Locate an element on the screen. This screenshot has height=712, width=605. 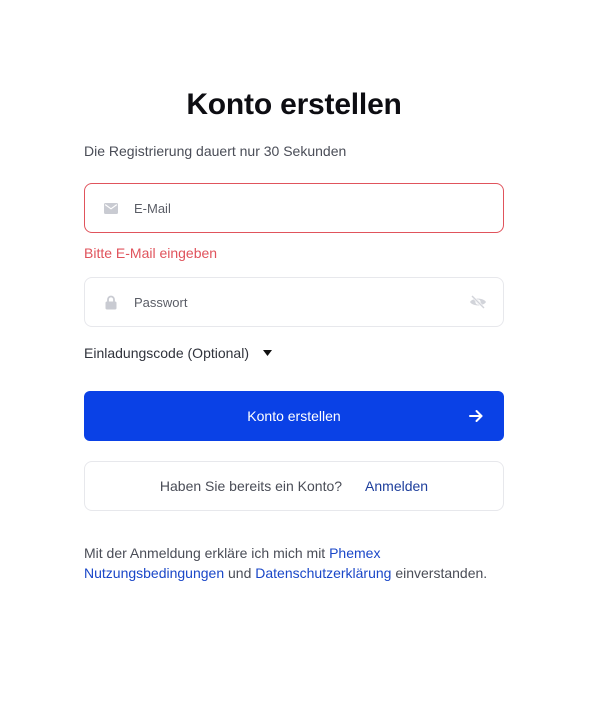
privacy-link: Datenschutzerklärung is located at coordinates (323, 573).